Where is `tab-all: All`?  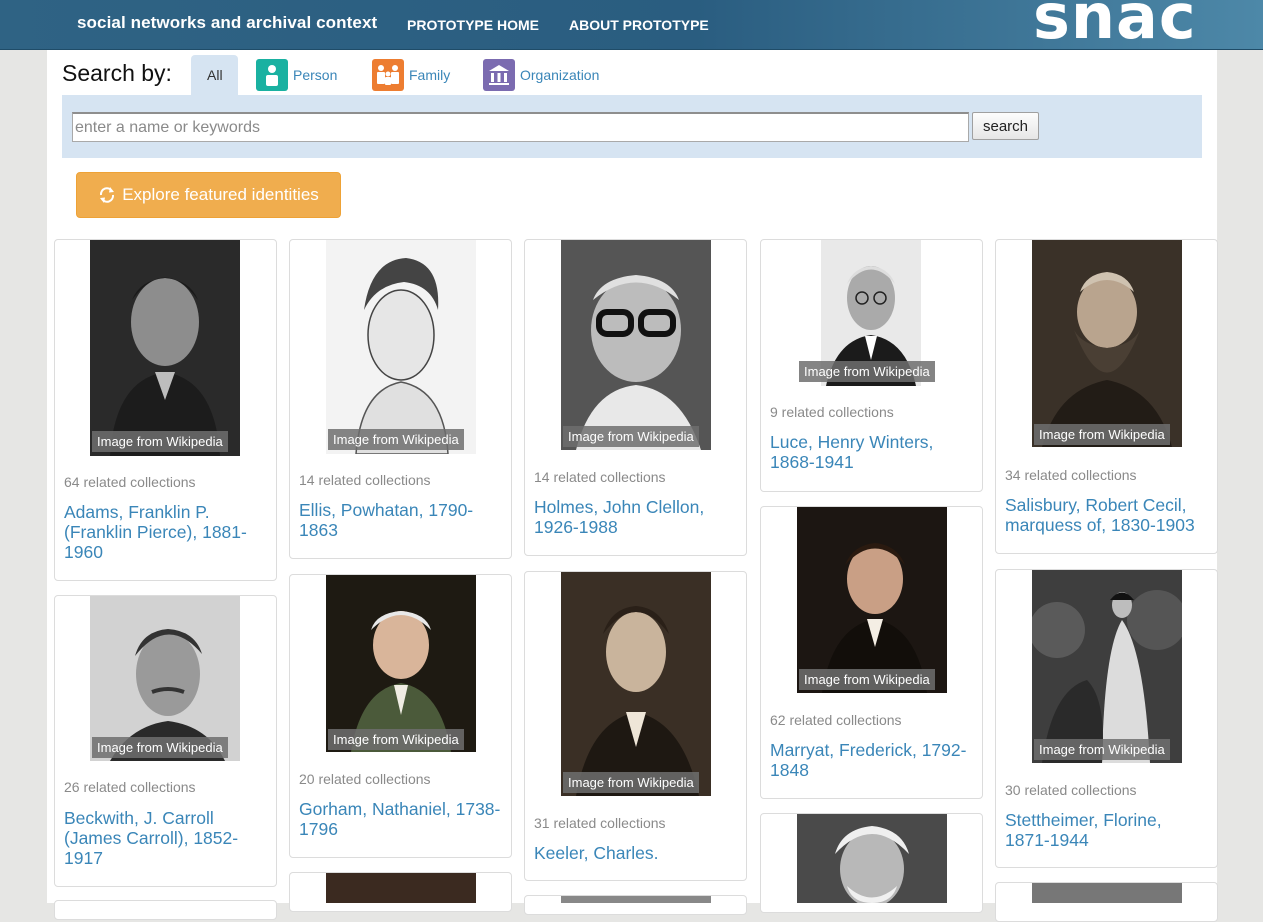
tab-all: All is located at coordinates (214, 75).